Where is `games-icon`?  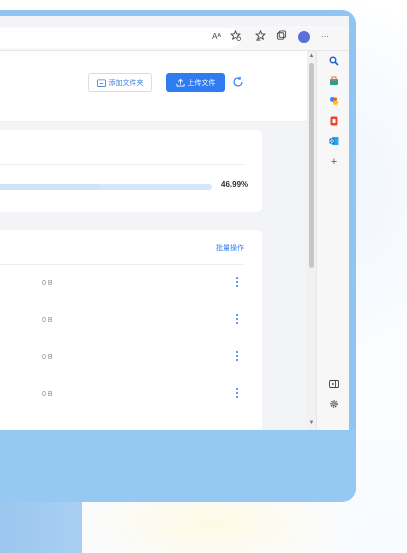 games-icon is located at coordinates (334, 101).